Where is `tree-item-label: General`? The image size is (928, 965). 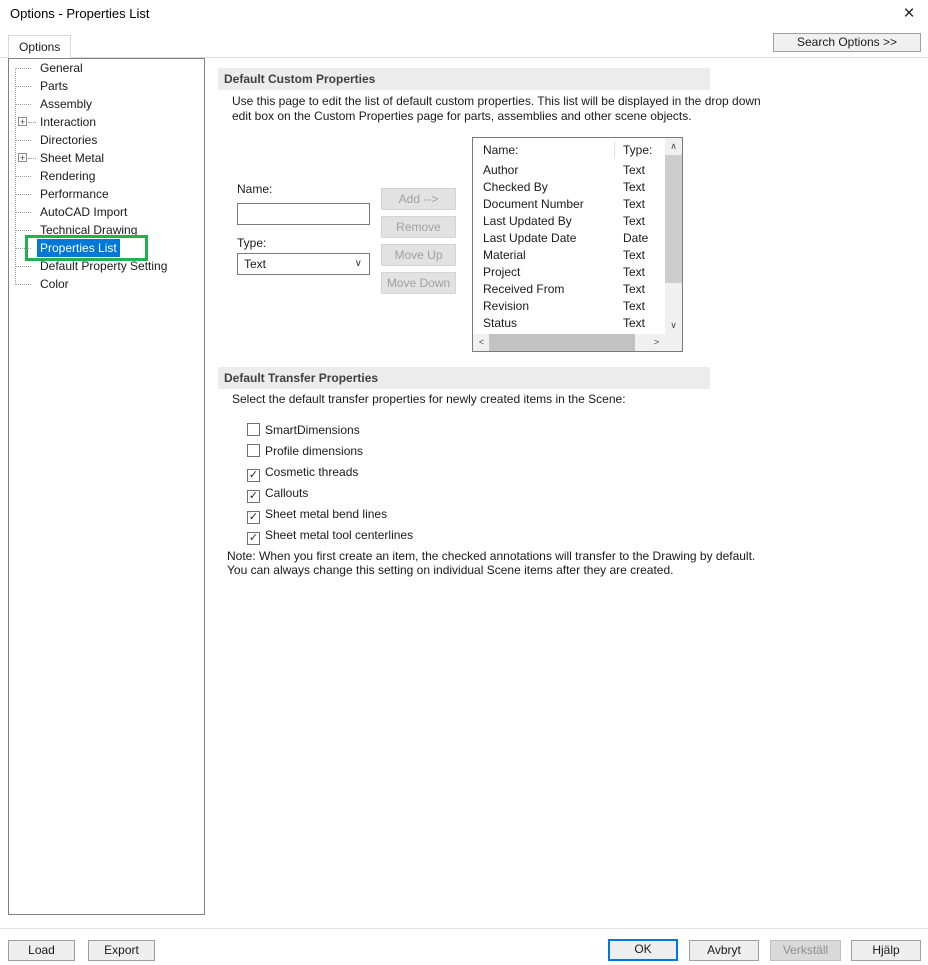 tree-item-label: General is located at coordinates (61, 68).